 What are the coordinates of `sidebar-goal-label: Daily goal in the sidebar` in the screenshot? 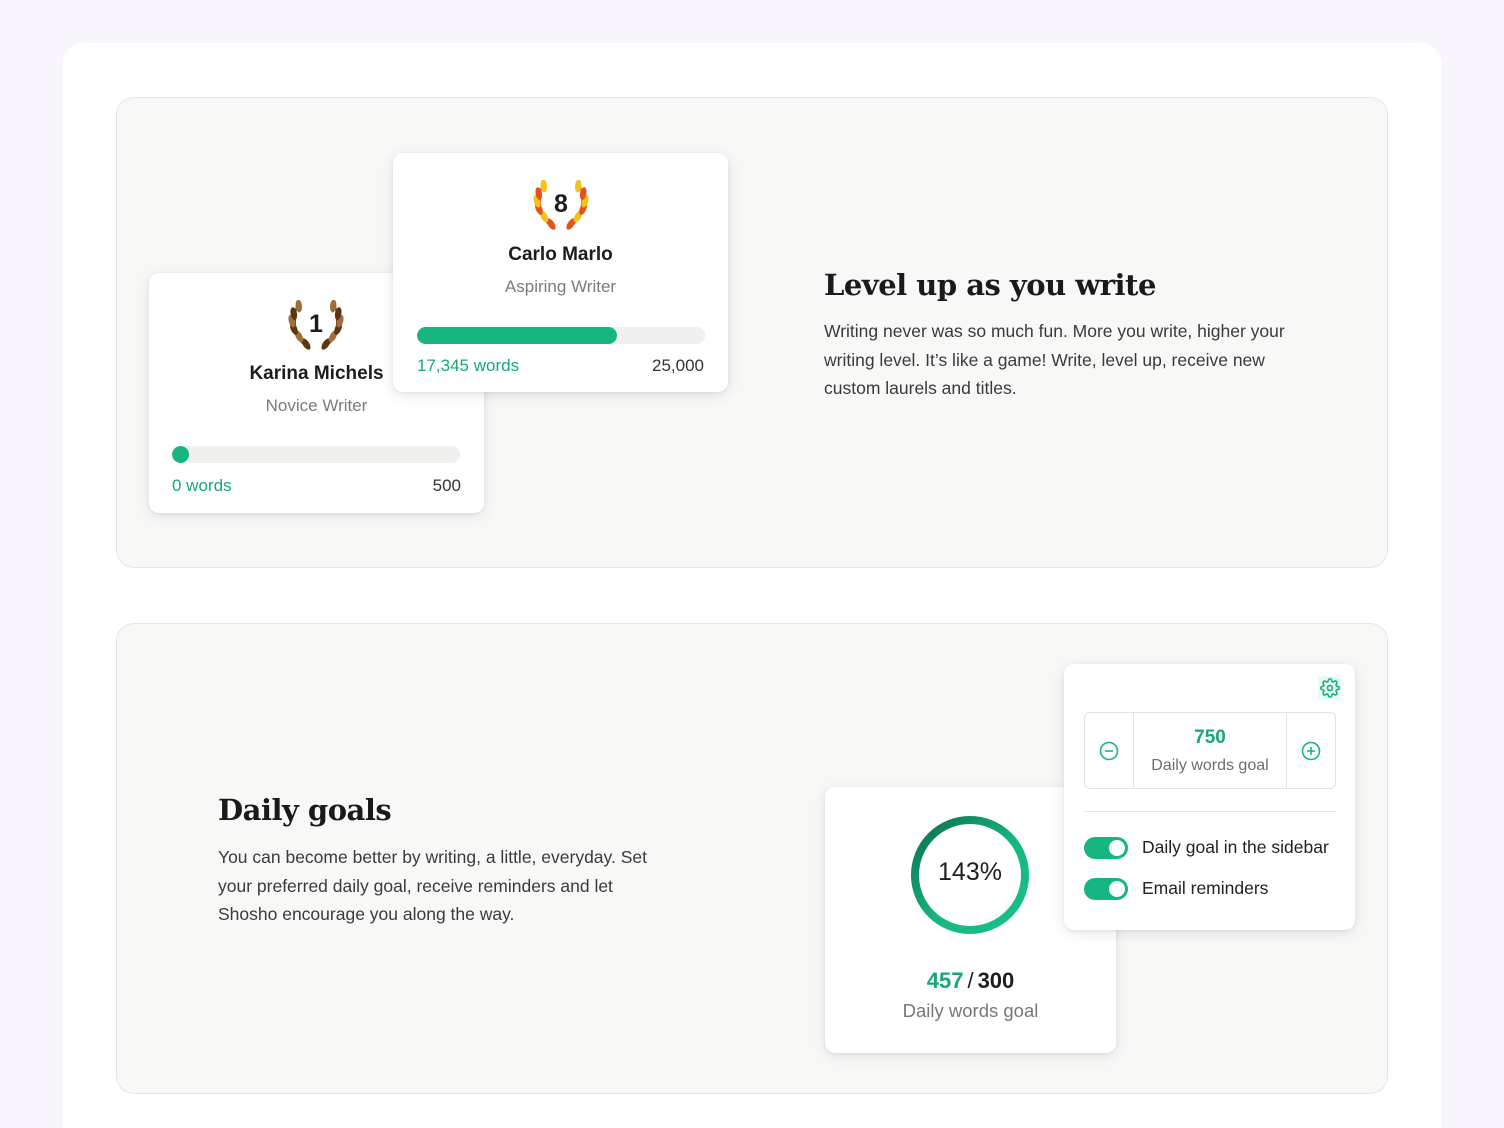 It's located at (1235, 847).